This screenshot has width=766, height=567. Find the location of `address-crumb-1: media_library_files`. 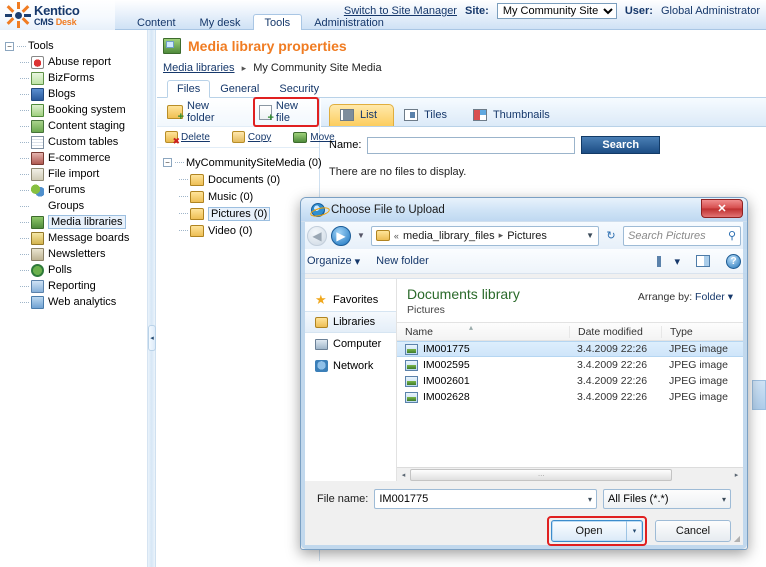

address-crumb-1: media_library_files is located at coordinates (449, 236).